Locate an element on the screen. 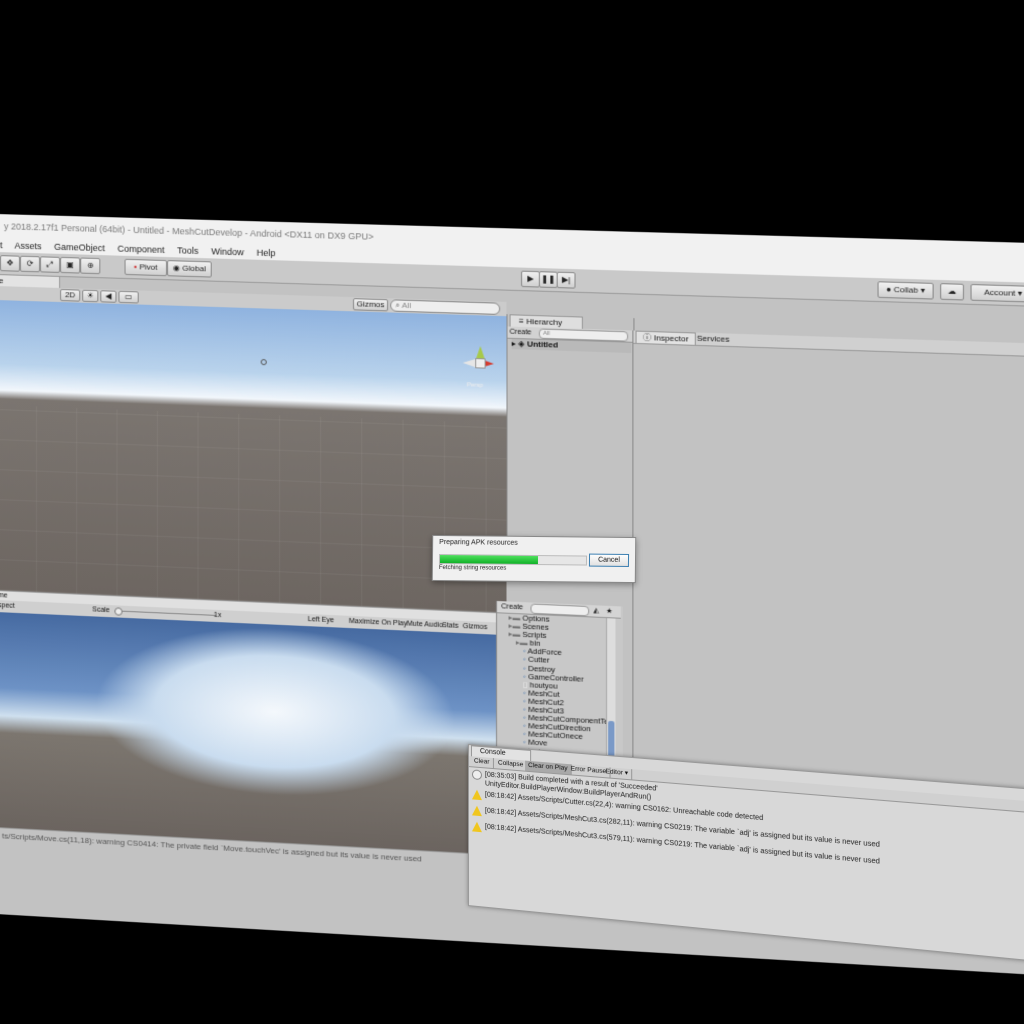 Image resolution: width=1024 pixels, height=1024 pixels. inspector-tab-label: Inspector is located at coordinates (671, 338).